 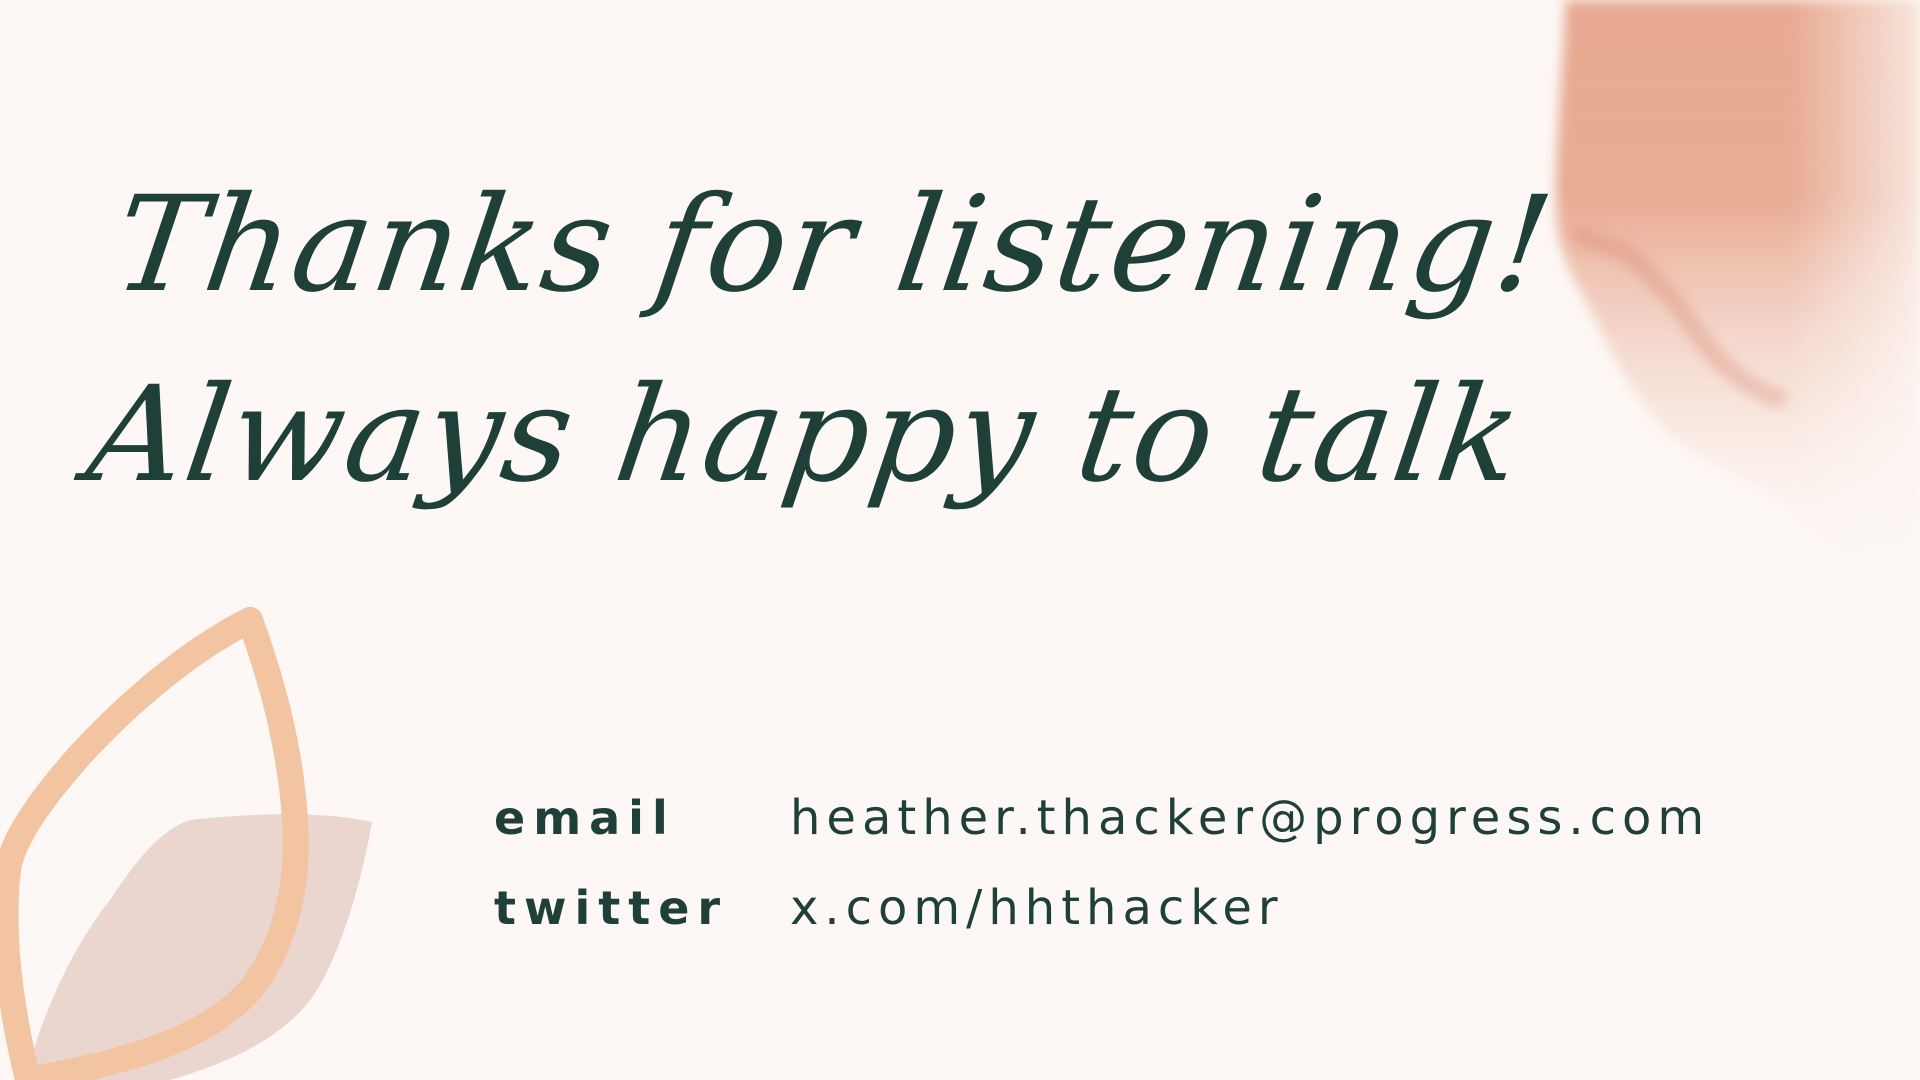 I want to click on watercolor-stroke-decoration, so click(x=1732, y=310).